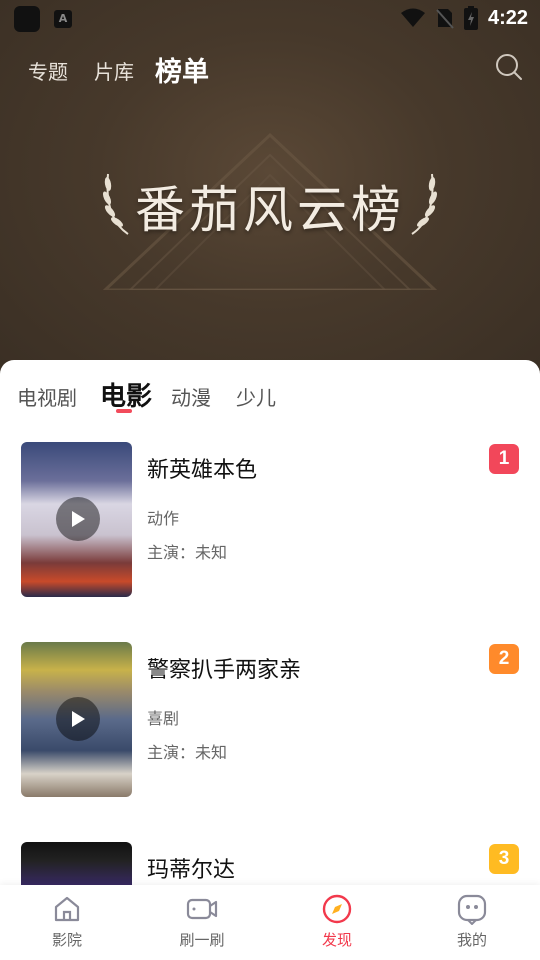 This screenshot has height=960, width=540. What do you see at coordinates (270, 18) in the screenshot?
I see `status-bar: A 4:22` at bounding box center [270, 18].